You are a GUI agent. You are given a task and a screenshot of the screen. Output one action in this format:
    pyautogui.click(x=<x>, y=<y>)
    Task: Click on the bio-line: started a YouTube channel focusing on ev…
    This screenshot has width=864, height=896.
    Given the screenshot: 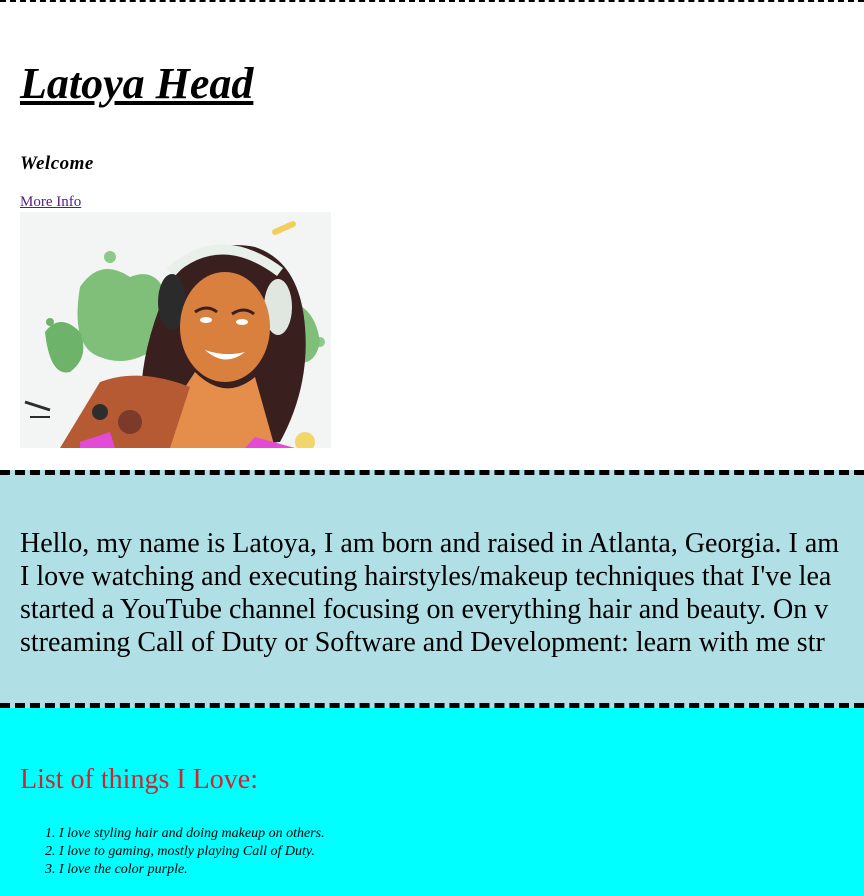 What is the action you would take?
    pyautogui.click(x=424, y=609)
    